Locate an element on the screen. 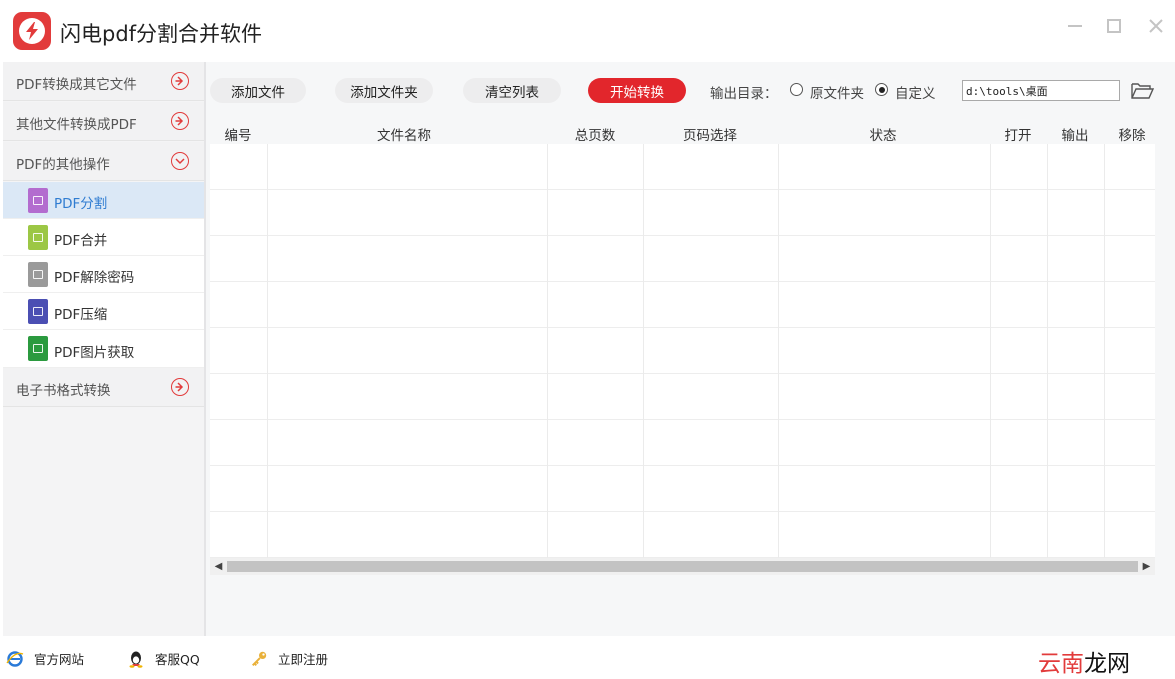  key-icon is located at coordinates (259, 659).